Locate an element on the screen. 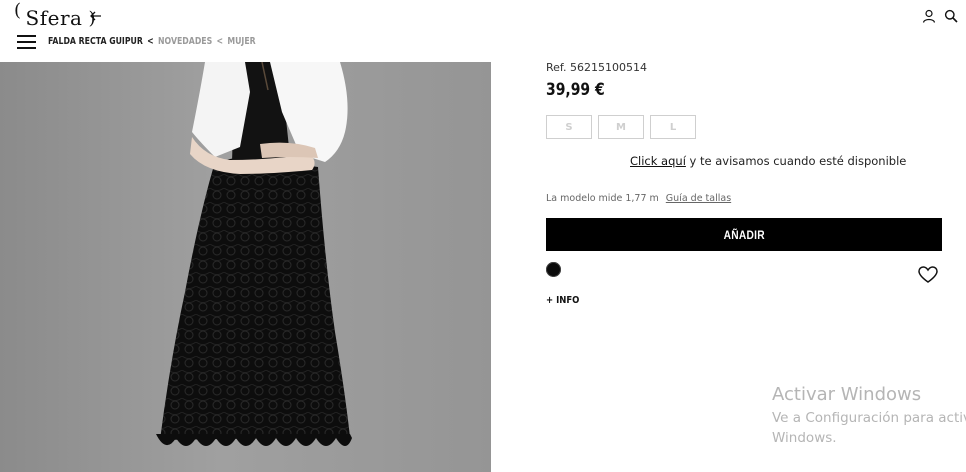  header-actions is located at coordinates (940, 16).